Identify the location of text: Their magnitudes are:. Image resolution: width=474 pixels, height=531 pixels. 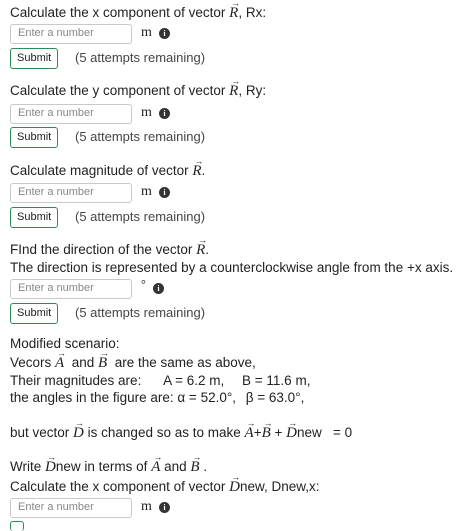
(76, 380).